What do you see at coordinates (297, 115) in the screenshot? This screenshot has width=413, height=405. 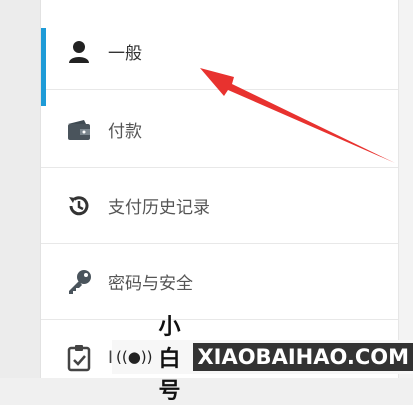 I see `annotation-arrow` at bounding box center [297, 115].